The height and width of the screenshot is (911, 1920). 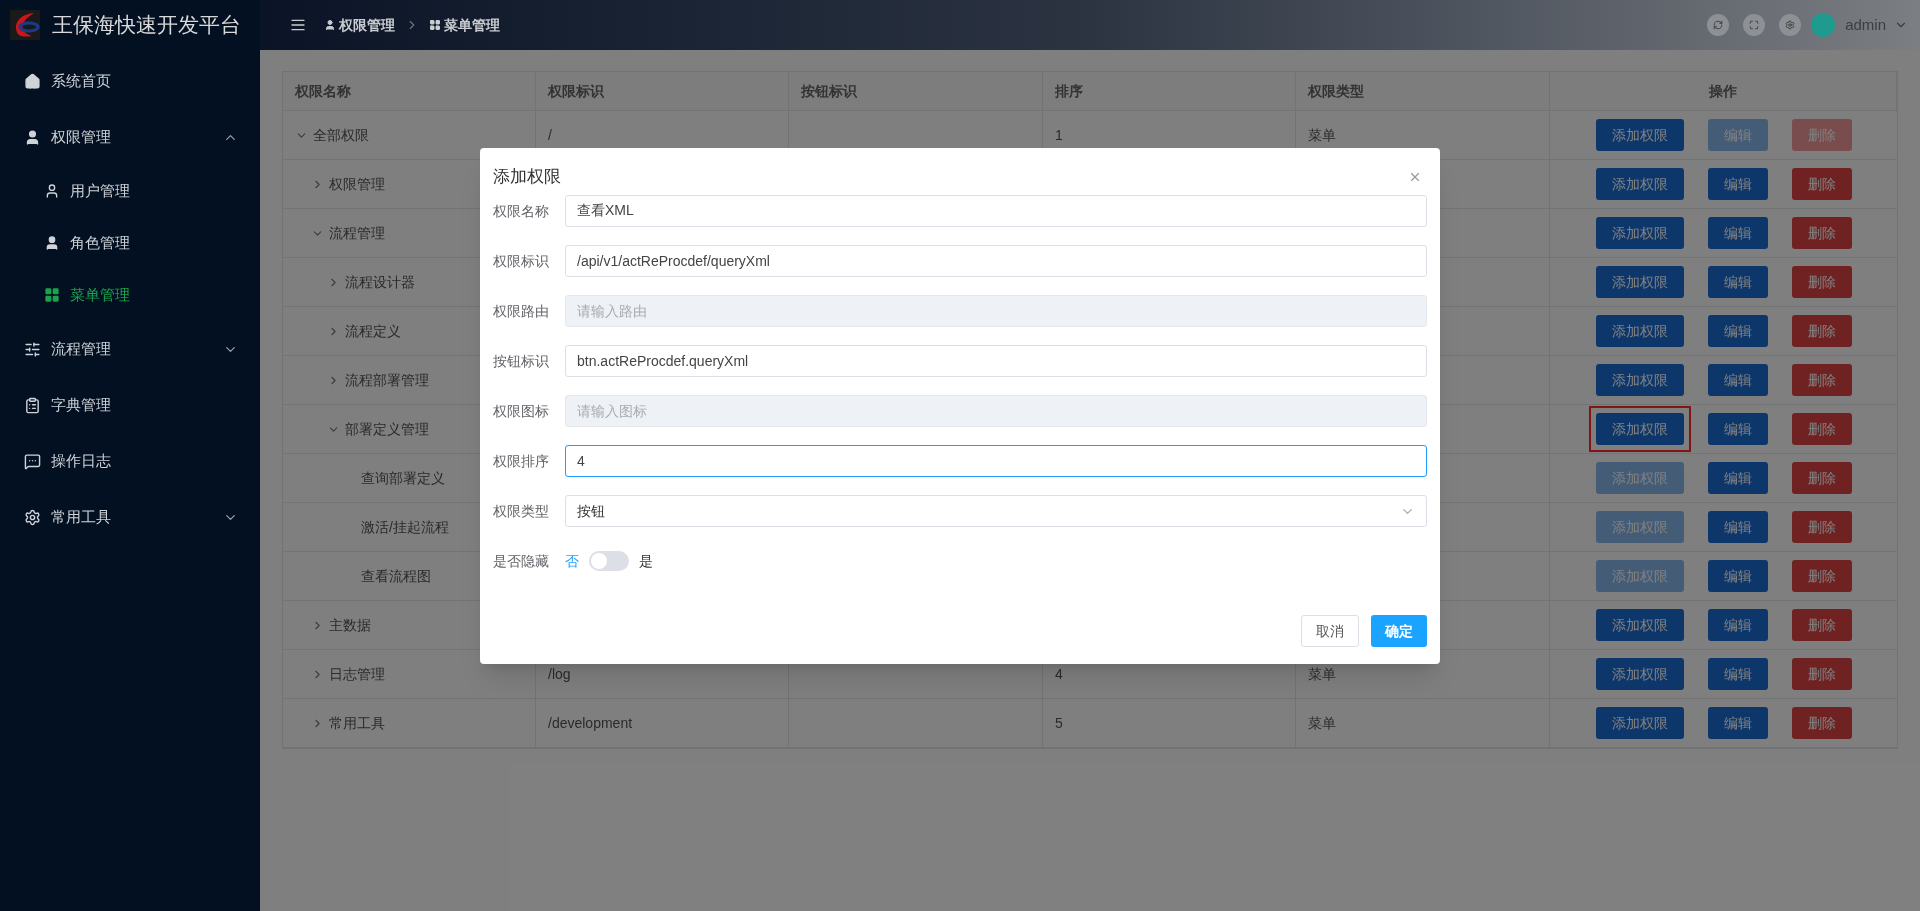 I want to click on toggle-switch, so click(x=609, y=561).